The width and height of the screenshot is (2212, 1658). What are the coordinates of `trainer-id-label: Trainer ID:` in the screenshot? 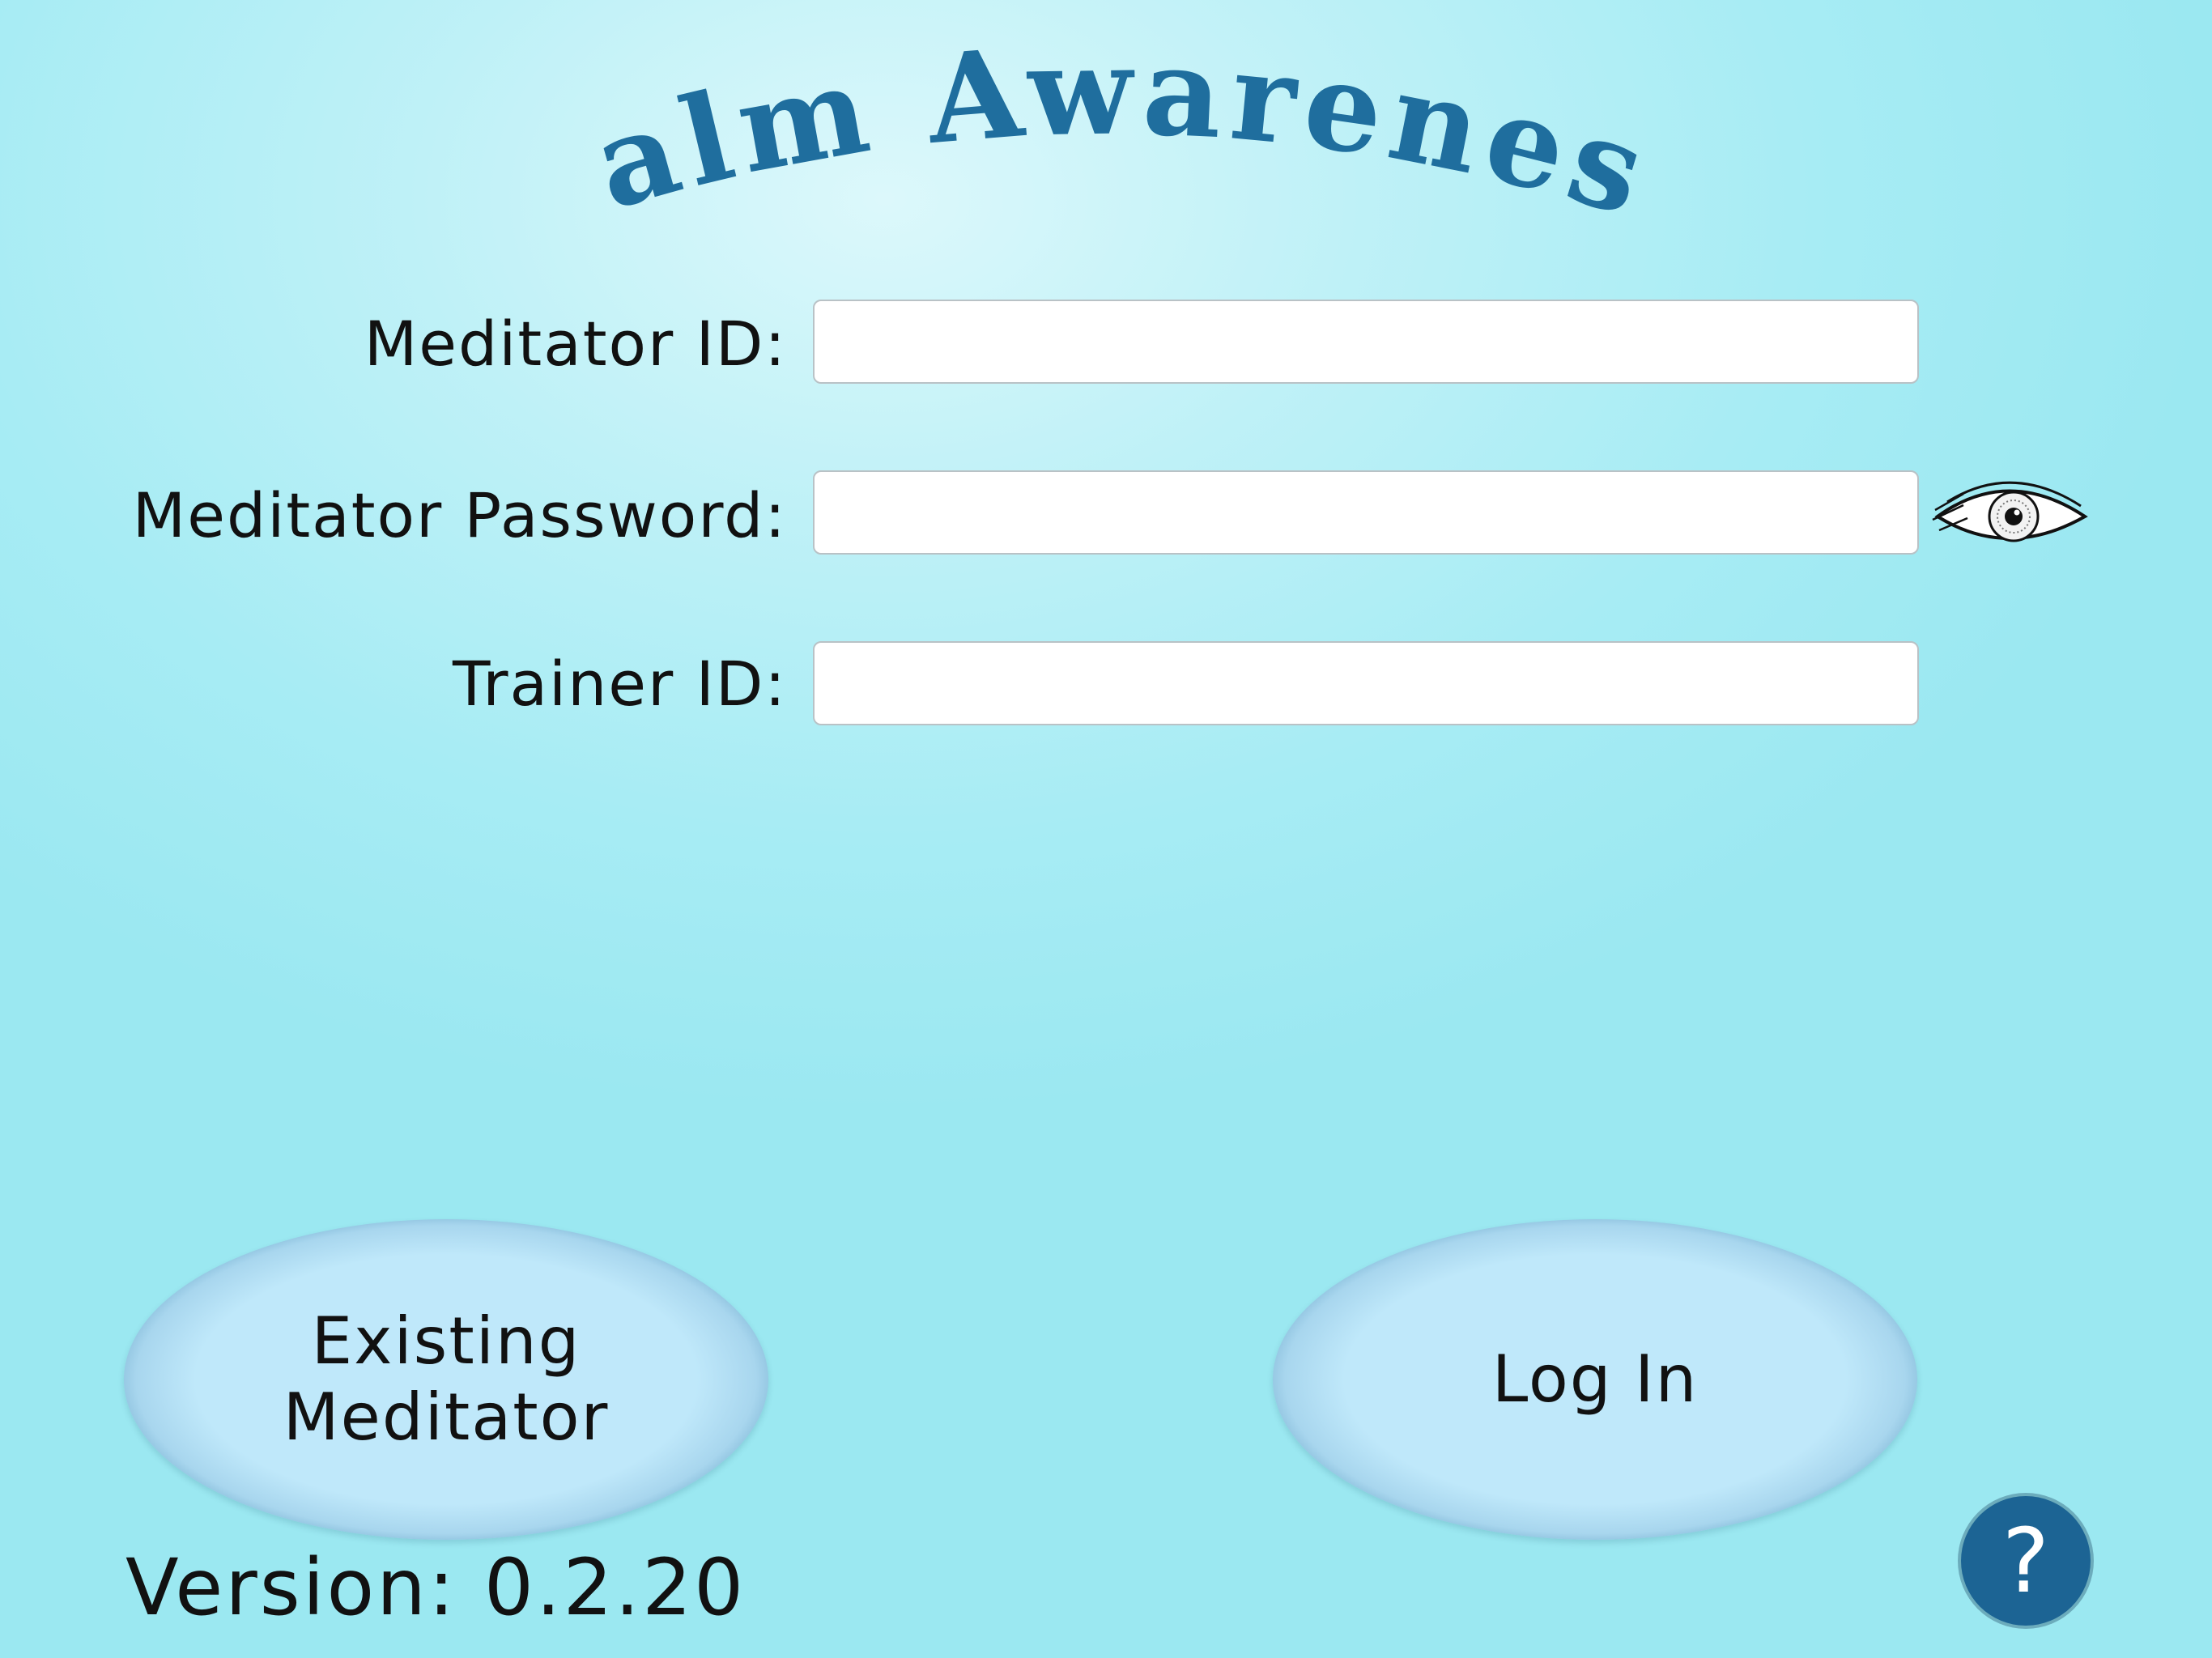 It's located at (619, 684).